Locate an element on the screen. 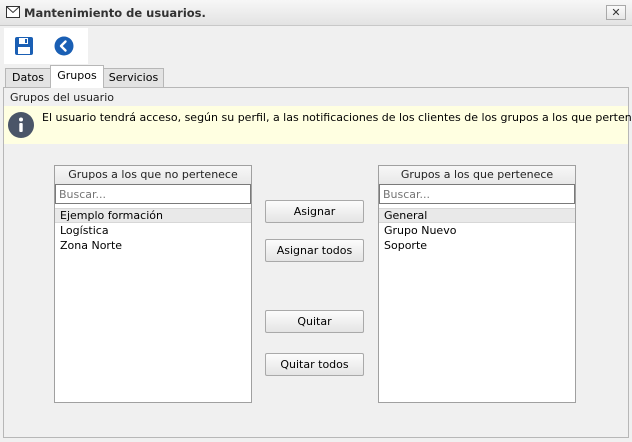 This screenshot has height=442, width=632. member-search-input is located at coordinates (477, 194).